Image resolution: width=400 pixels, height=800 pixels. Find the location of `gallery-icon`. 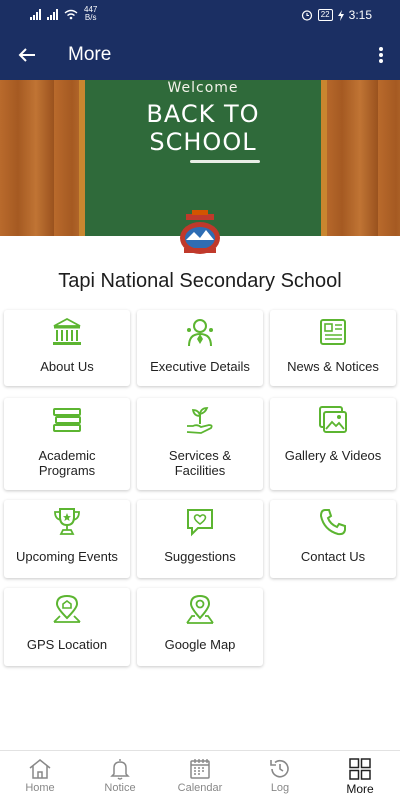

gallery-icon is located at coordinates (333, 419).